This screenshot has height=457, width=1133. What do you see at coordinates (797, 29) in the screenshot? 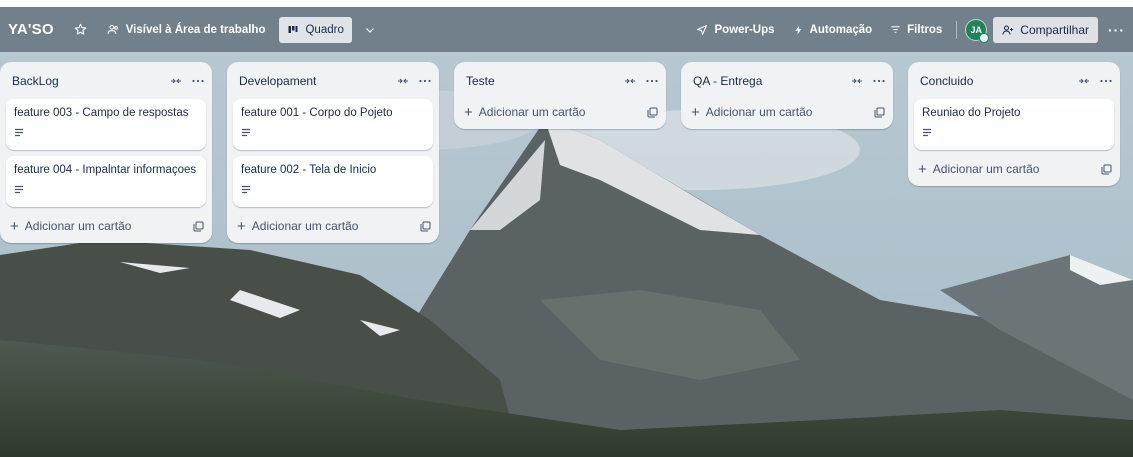
I see `lightning-icon` at bounding box center [797, 29].